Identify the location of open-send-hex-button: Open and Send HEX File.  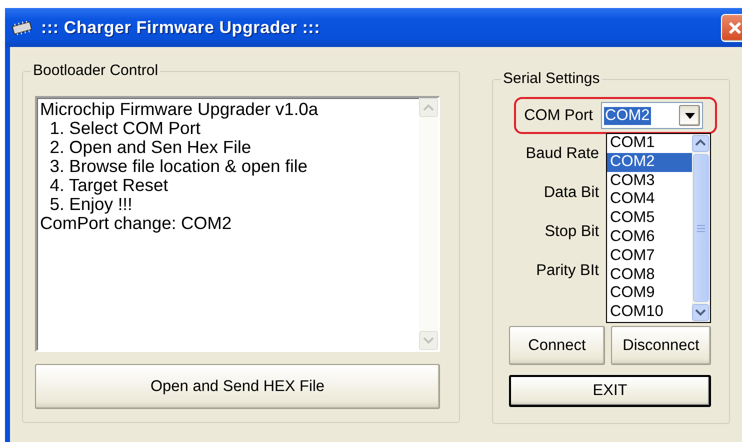
(237, 386).